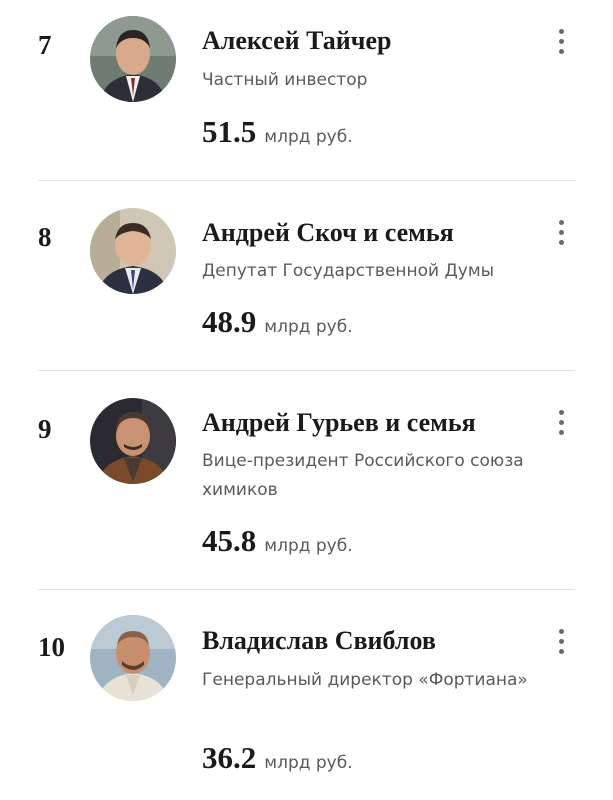 This screenshot has height=800, width=613. What do you see at coordinates (229, 321) in the screenshot?
I see `net-worth-value: 48.9` at bounding box center [229, 321].